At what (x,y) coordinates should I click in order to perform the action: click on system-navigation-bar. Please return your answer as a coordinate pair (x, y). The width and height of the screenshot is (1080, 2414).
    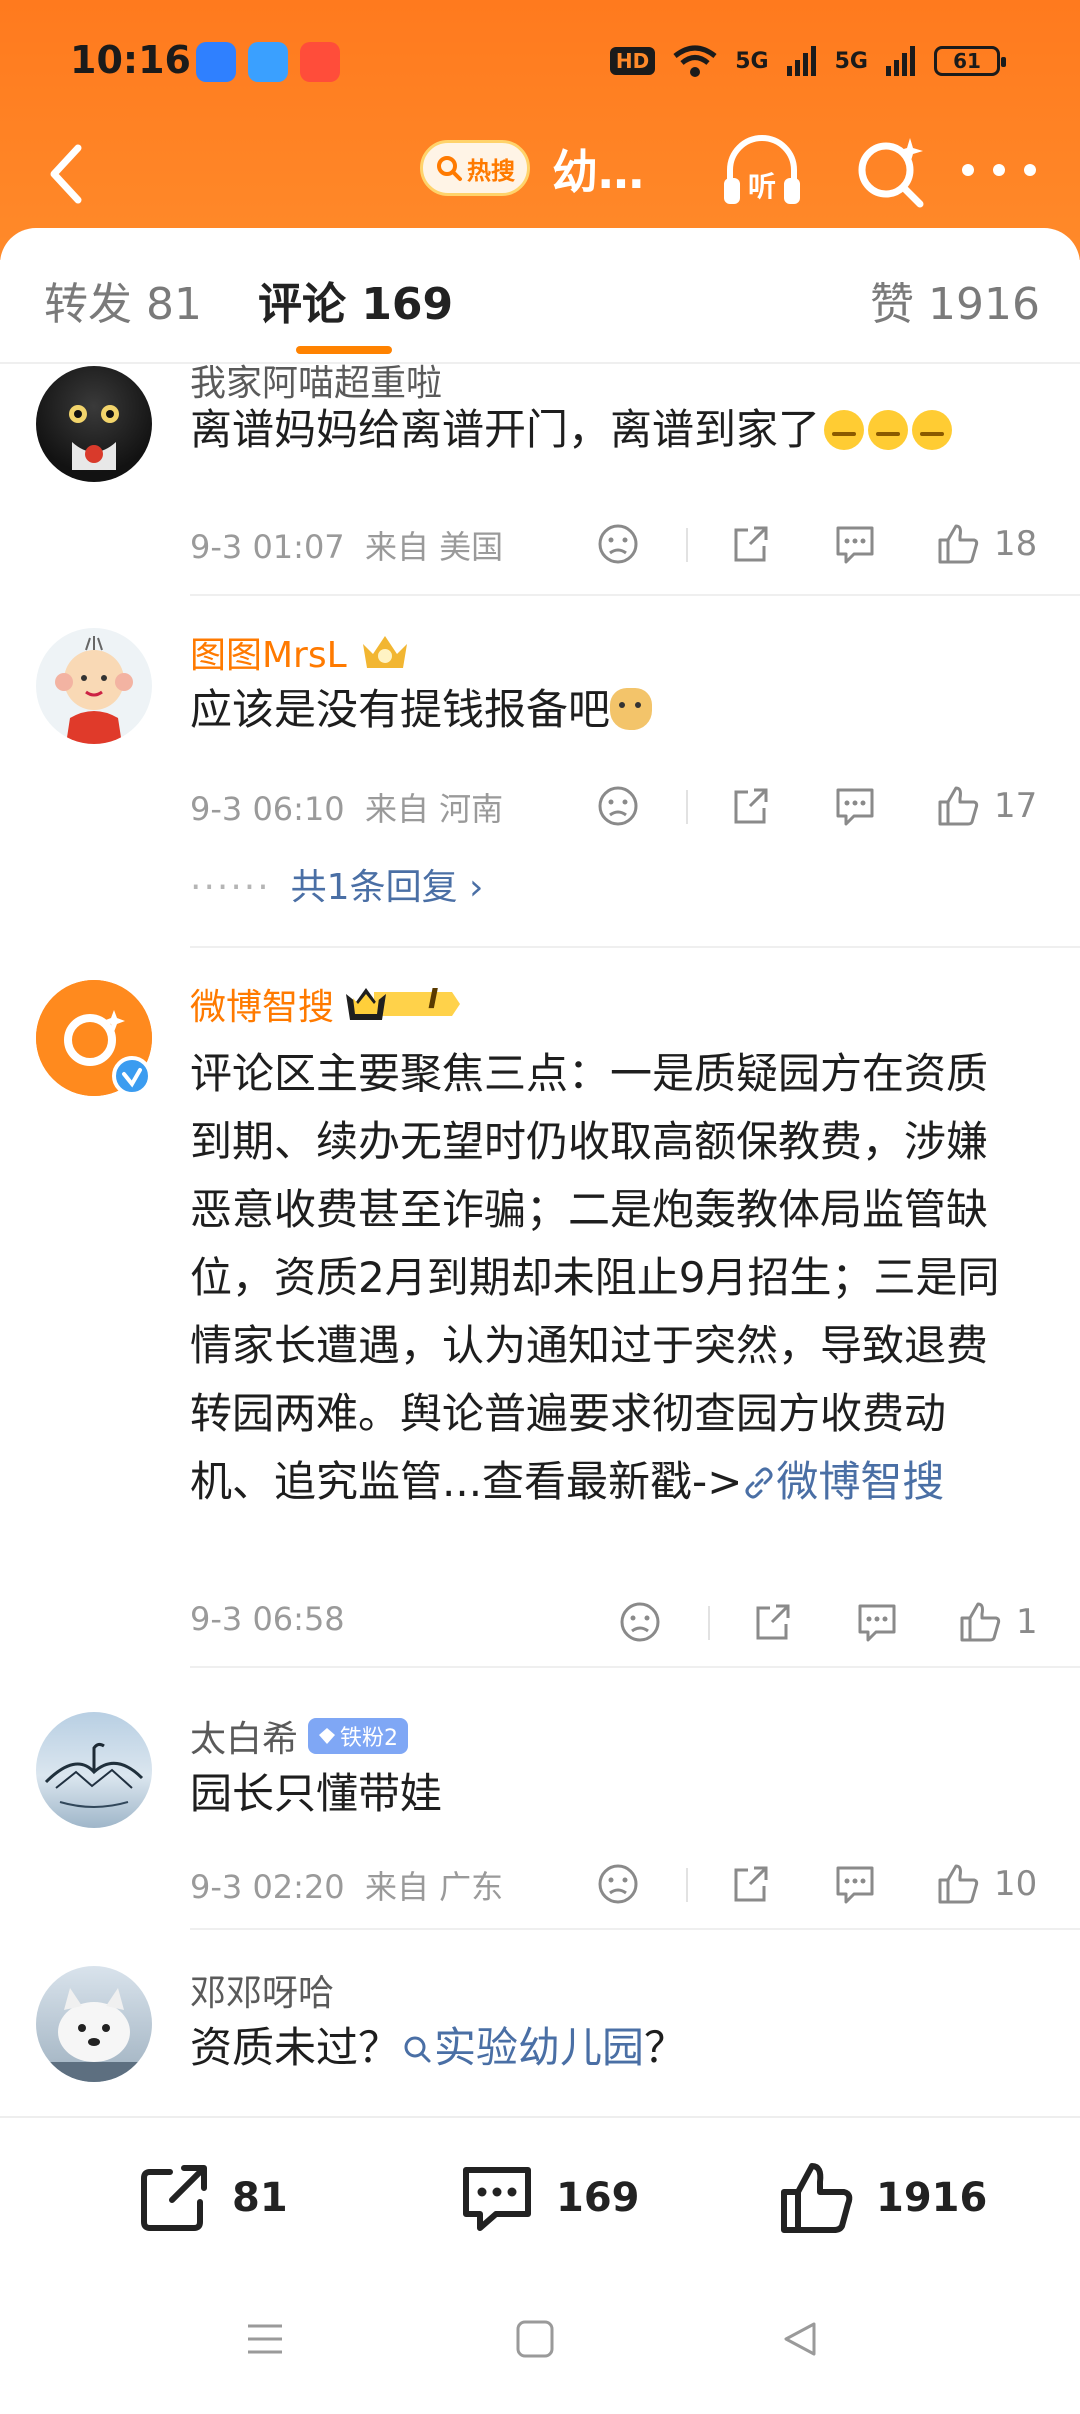
    Looking at the image, I should click on (540, 2345).